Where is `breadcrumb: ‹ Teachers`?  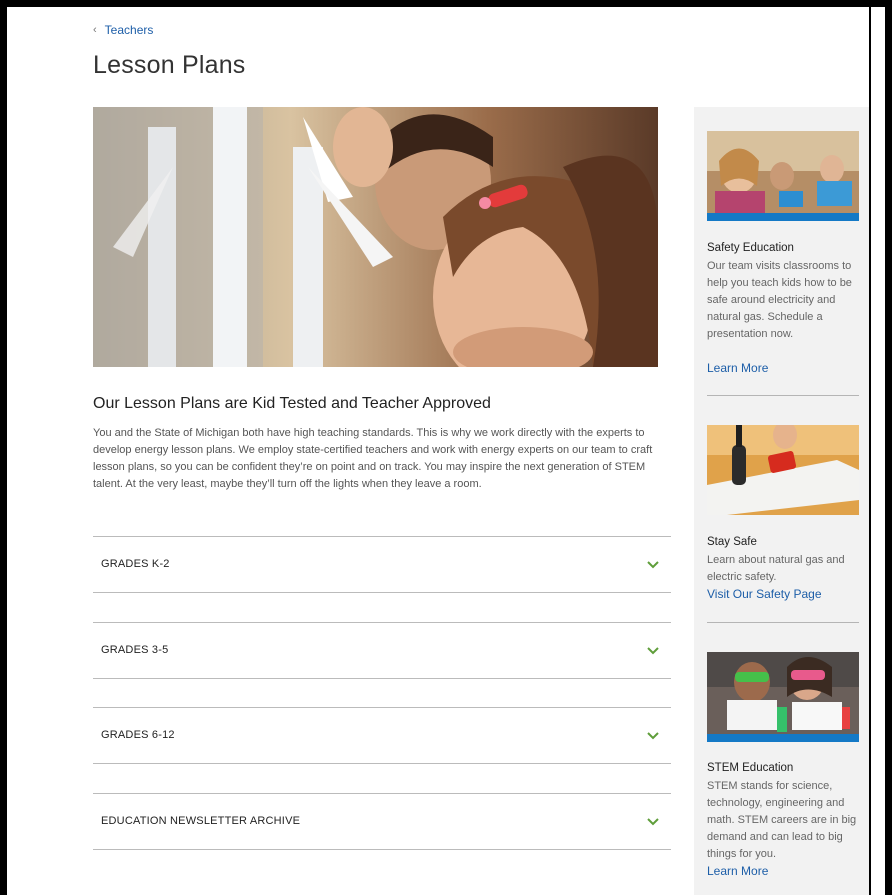
breadcrumb: ‹ Teachers is located at coordinates (123, 30).